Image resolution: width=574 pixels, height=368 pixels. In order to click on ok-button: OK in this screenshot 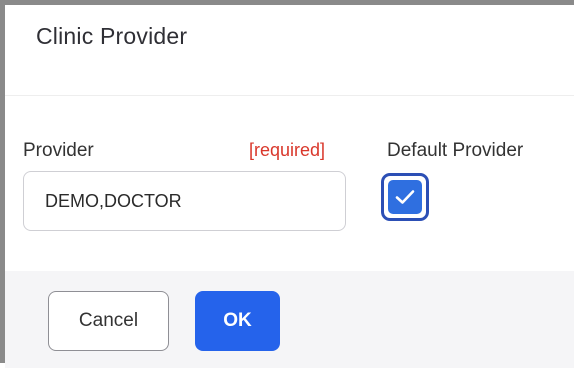, I will do `click(237, 321)`.